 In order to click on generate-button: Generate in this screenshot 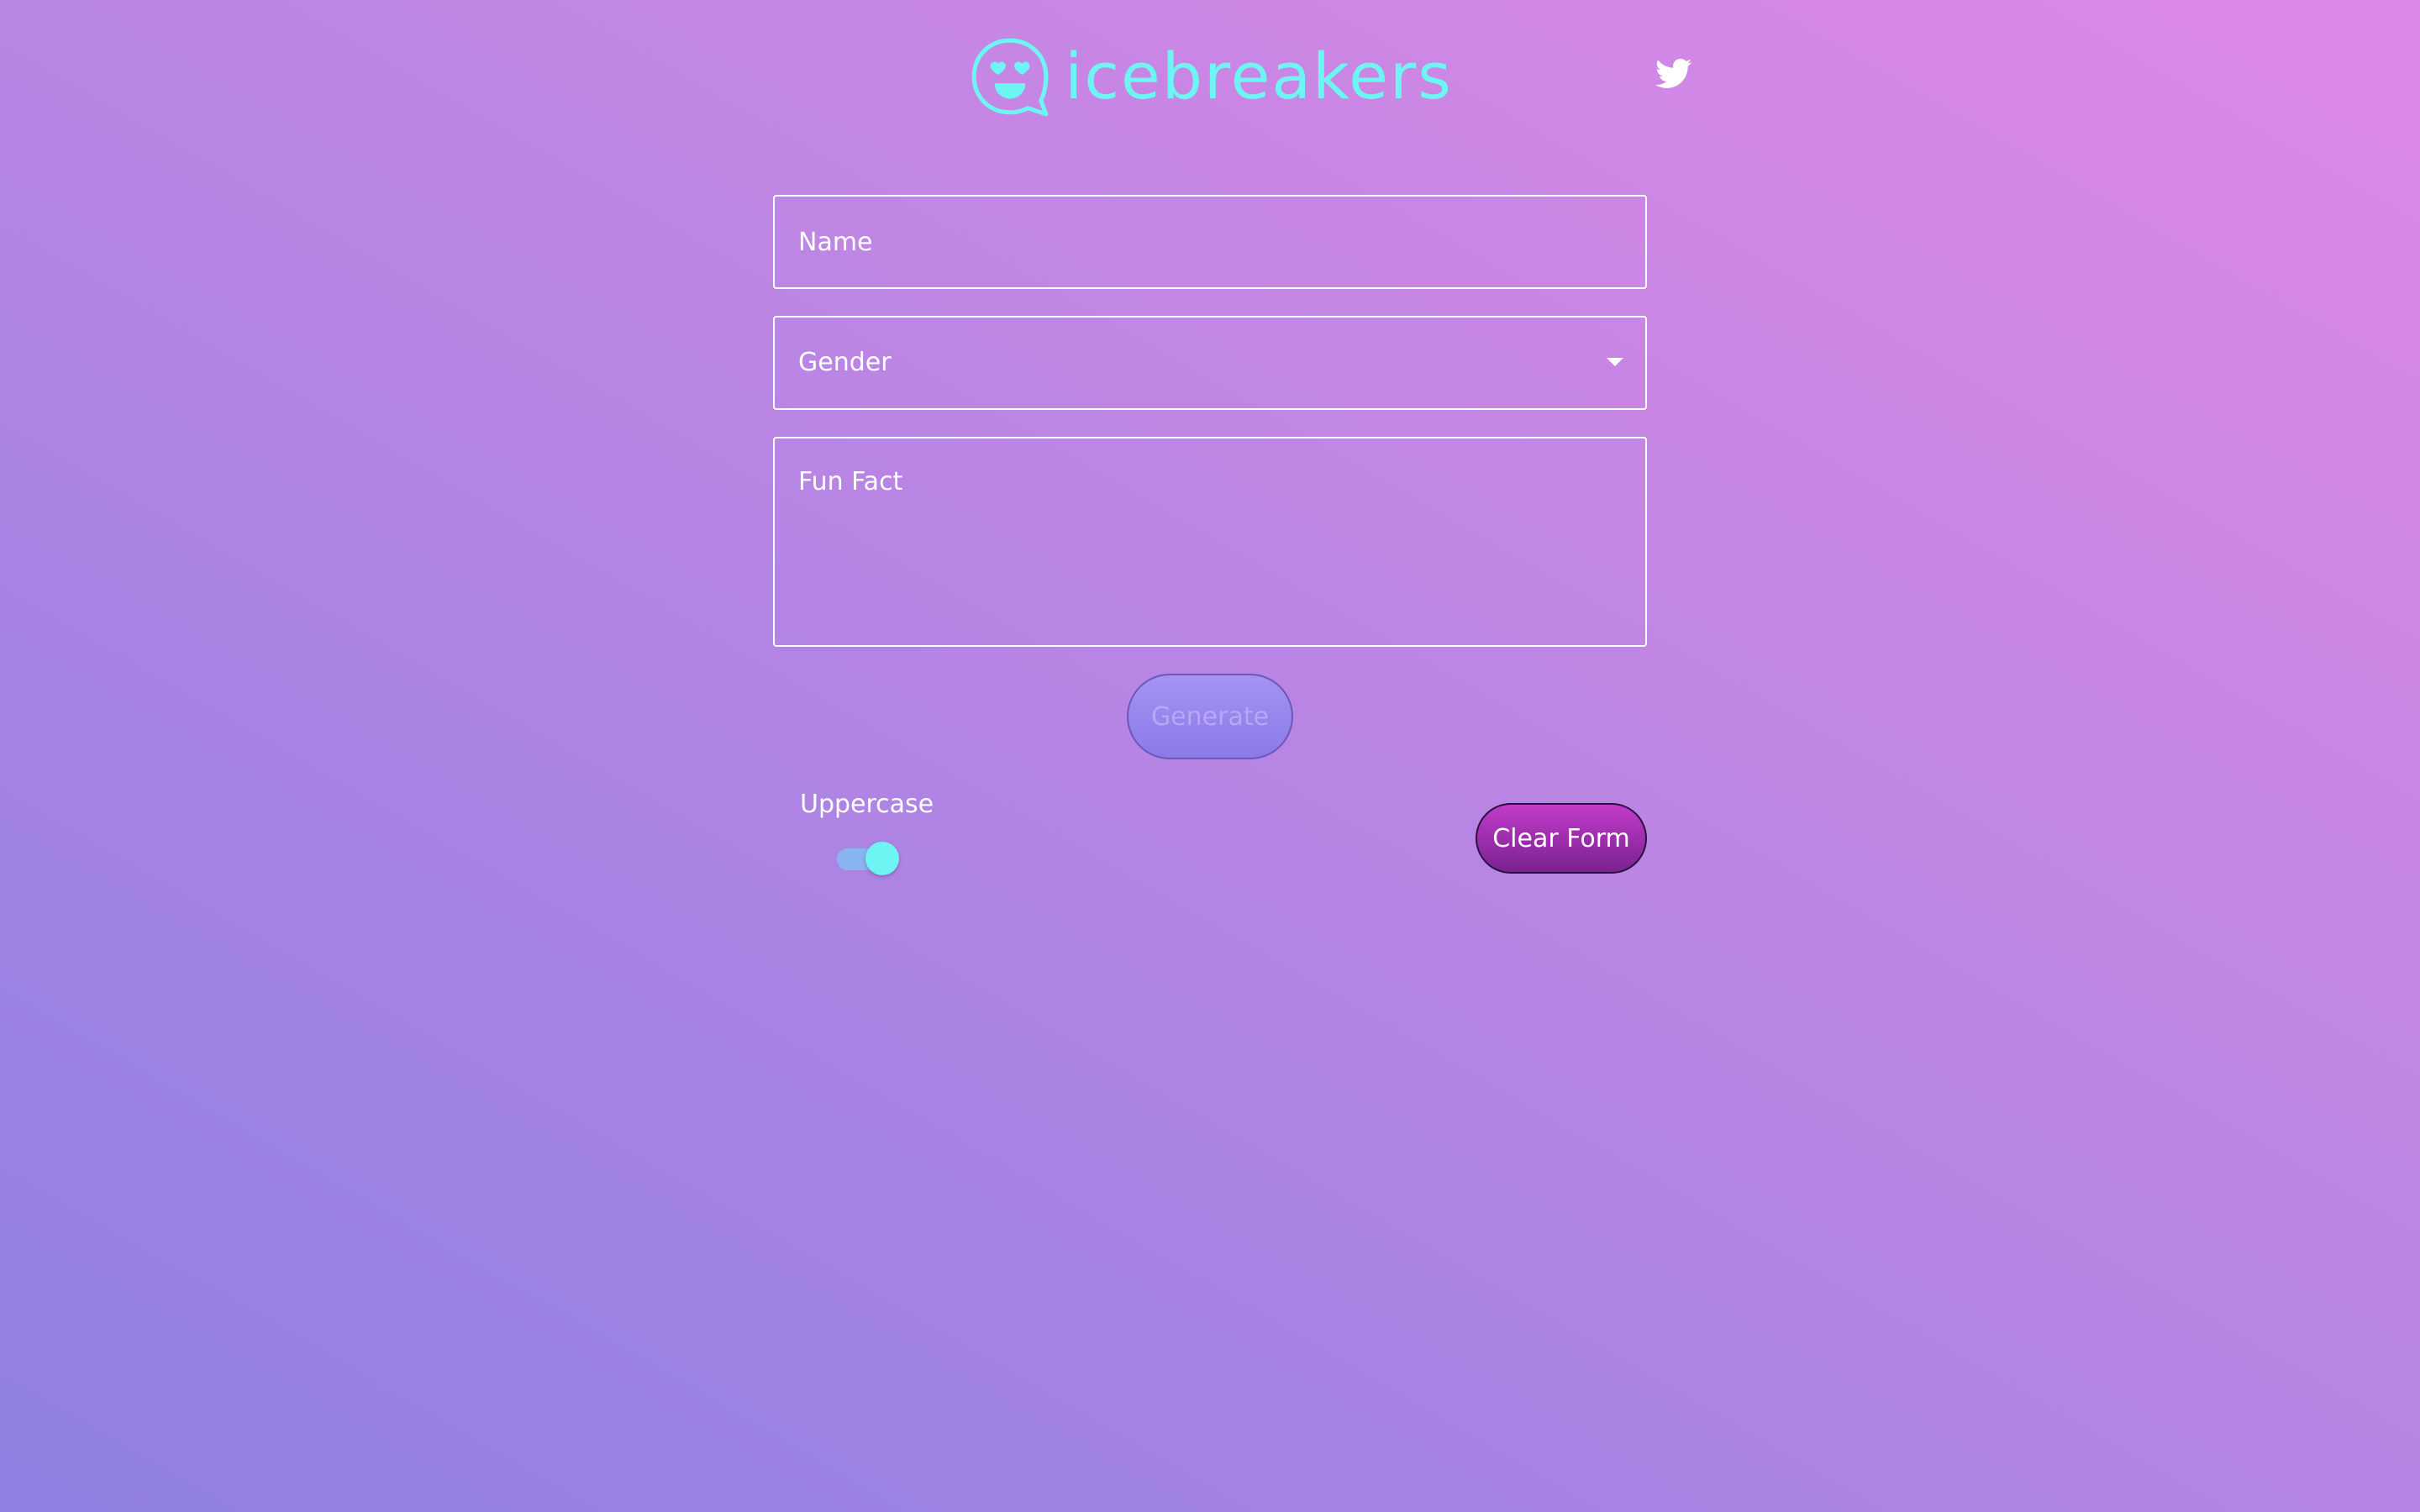, I will do `click(1210, 716)`.